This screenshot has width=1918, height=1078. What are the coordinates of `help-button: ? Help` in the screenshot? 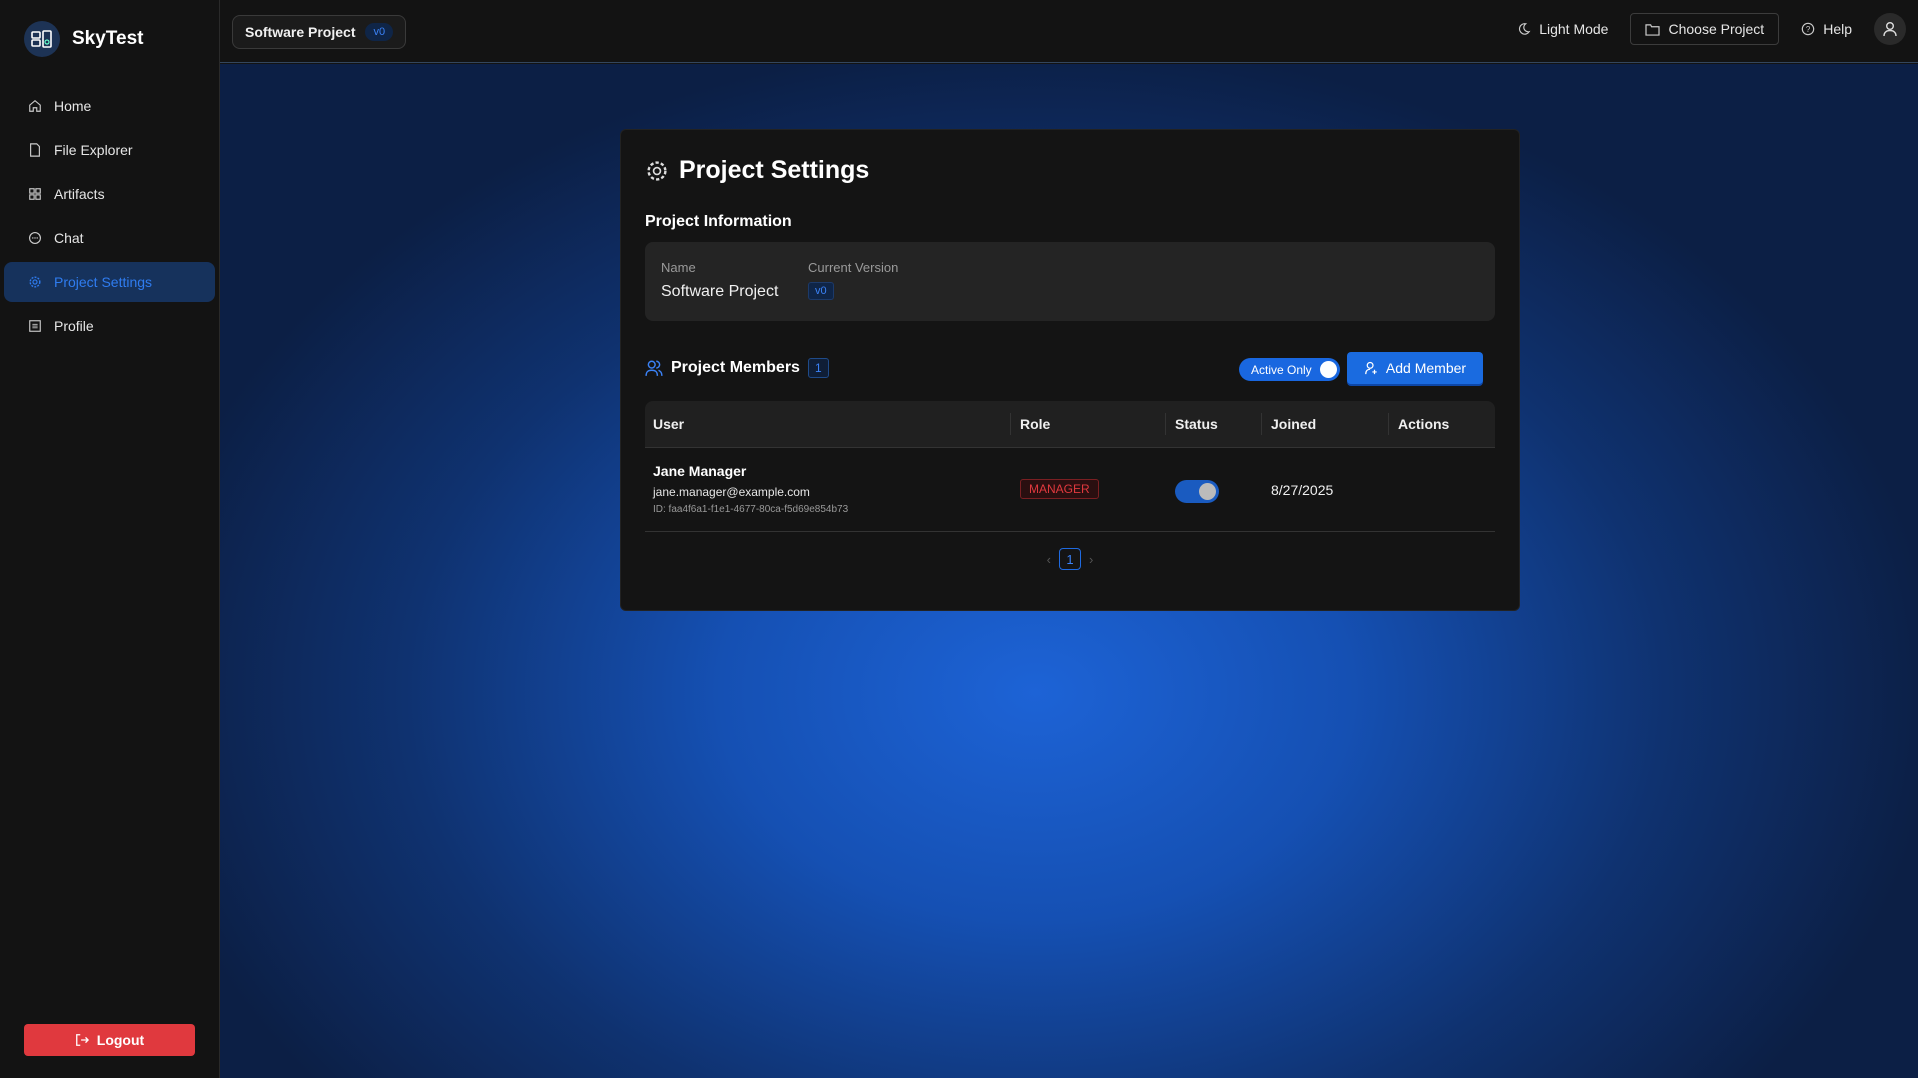 It's located at (1826, 29).